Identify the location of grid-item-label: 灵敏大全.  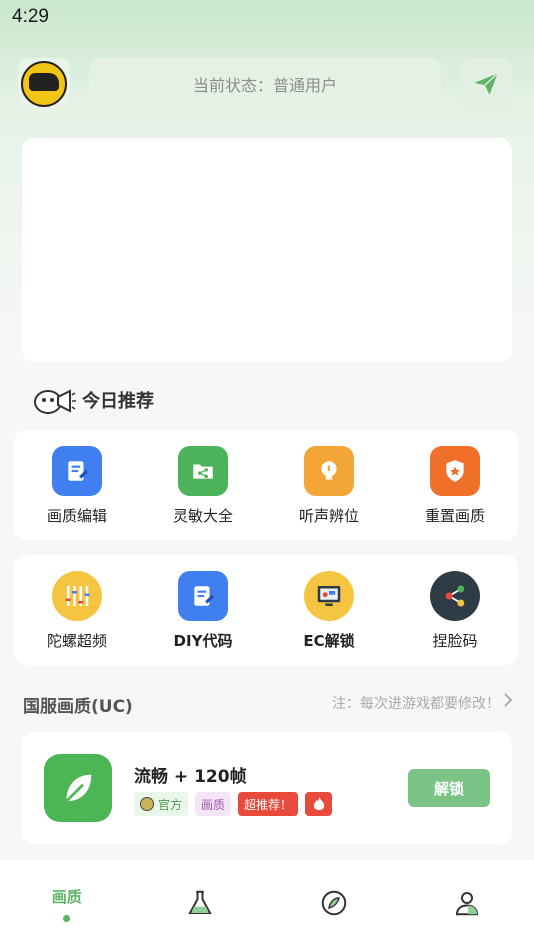
(202, 516).